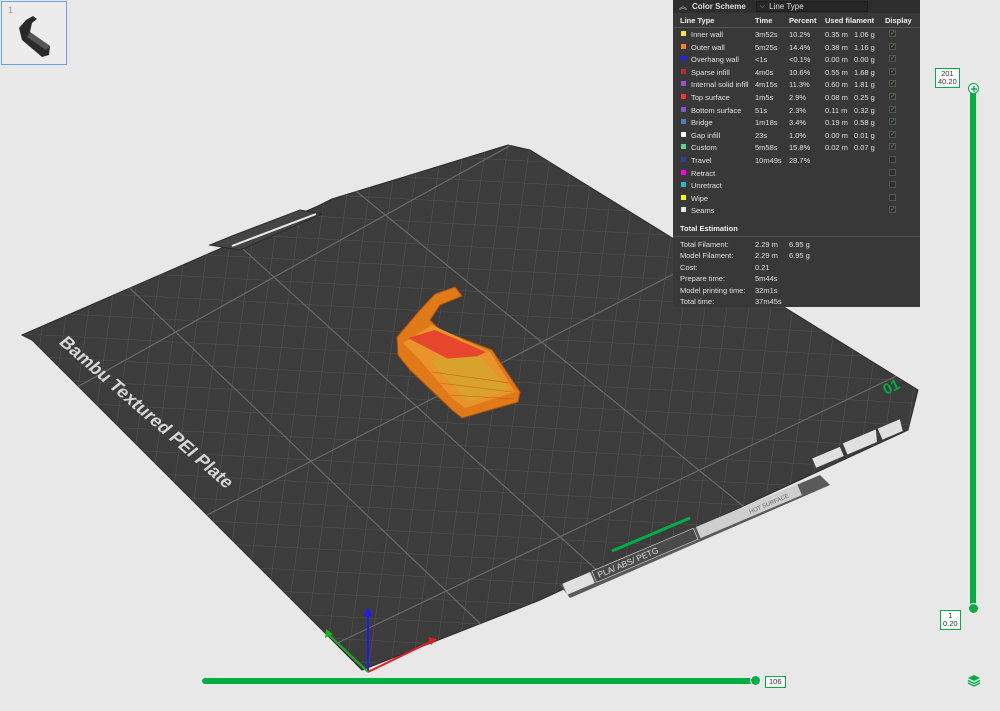 The height and width of the screenshot is (711, 1000). What do you see at coordinates (766, 47) in the screenshot?
I see `line-type-time: 5m25s` at bounding box center [766, 47].